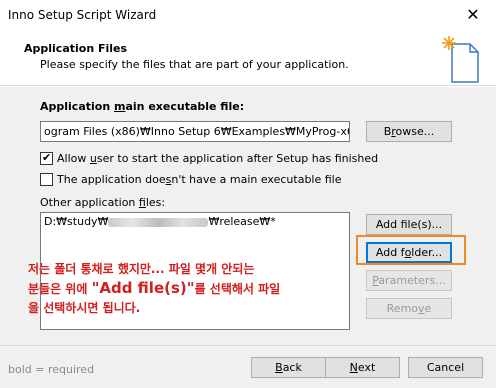 The image size is (496, 388). Describe the element at coordinates (409, 308) in the screenshot. I see `remove-button: Remove` at that location.